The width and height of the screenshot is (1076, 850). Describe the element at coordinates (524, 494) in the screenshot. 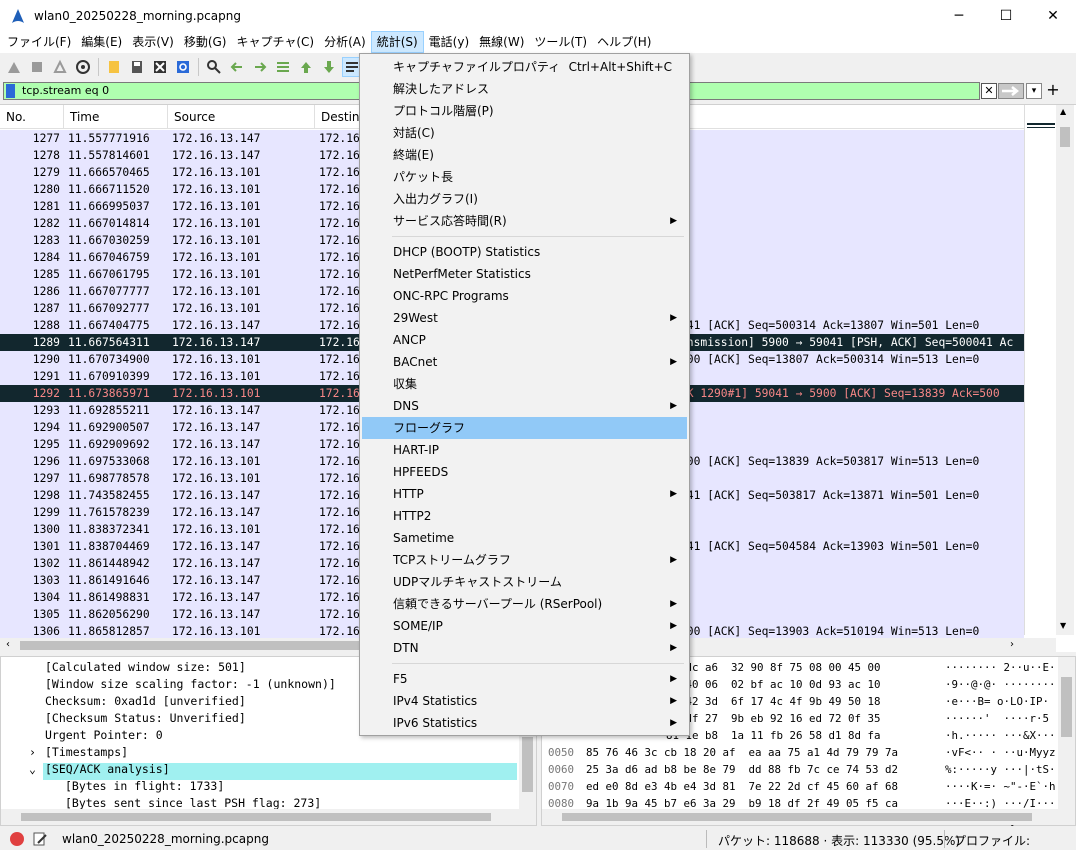

I see `stats-menu-item: HTTP ▶` at that location.